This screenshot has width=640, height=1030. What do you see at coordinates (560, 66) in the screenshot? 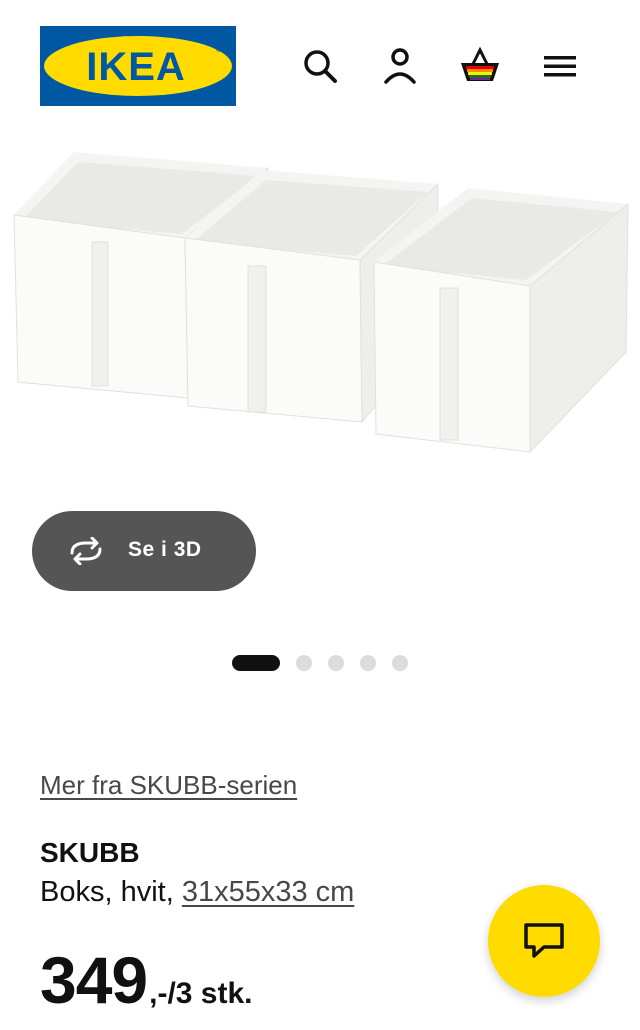
I see `menu-icon` at bounding box center [560, 66].